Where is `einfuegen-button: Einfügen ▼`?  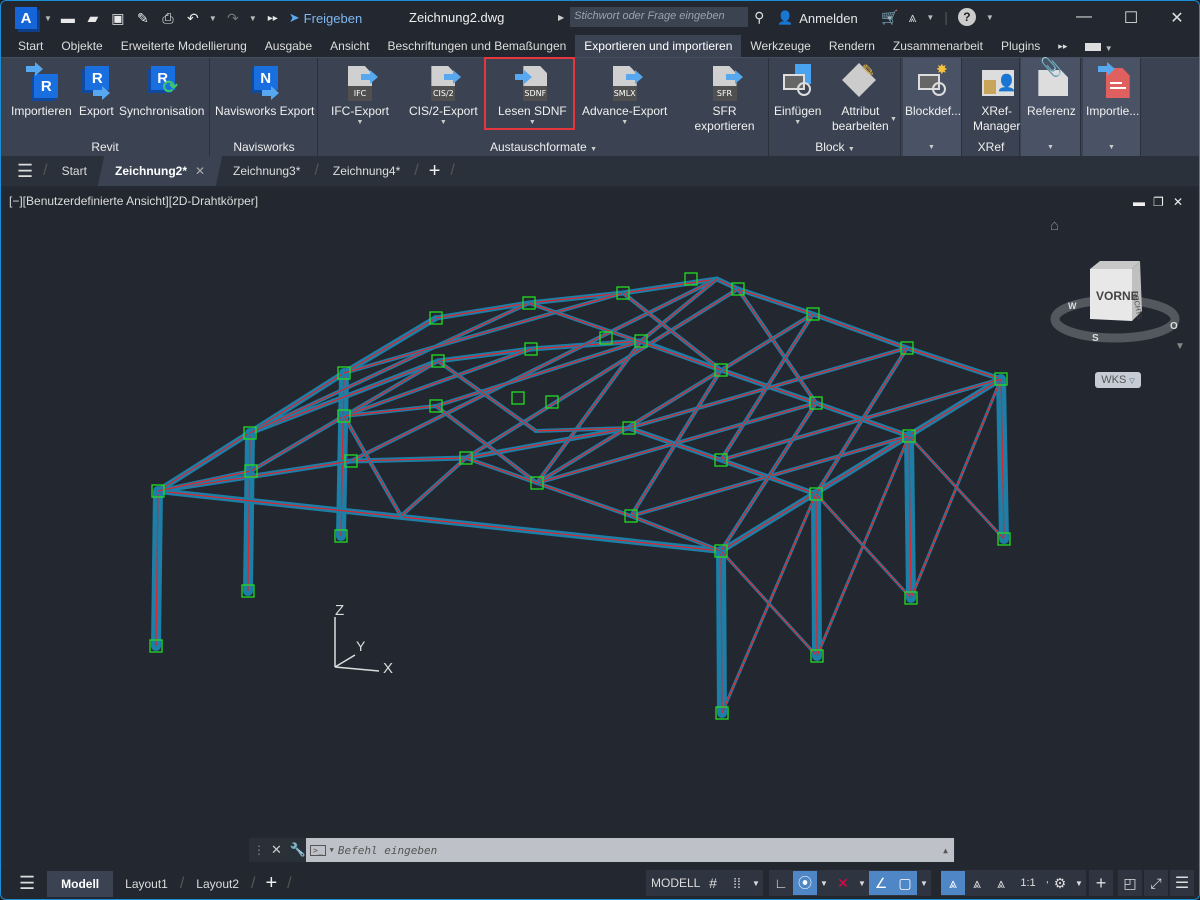 einfuegen-button: Einfügen ▼ is located at coordinates (797, 95).